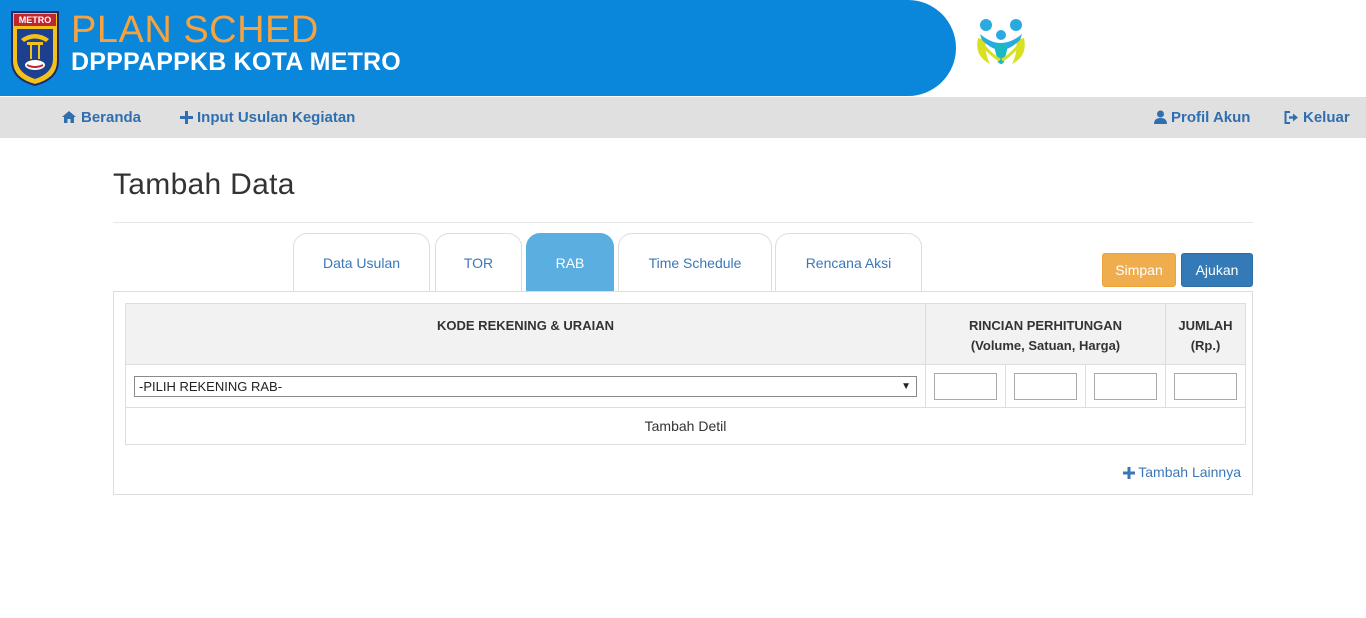 The width and height of the screenshot is (1366, 618). What do you see at coordinates (276, 117) in the screenshot?
I see `nav-input-usulan-label: Input Usulan Kegiatan` at bounding box center [276, 117].